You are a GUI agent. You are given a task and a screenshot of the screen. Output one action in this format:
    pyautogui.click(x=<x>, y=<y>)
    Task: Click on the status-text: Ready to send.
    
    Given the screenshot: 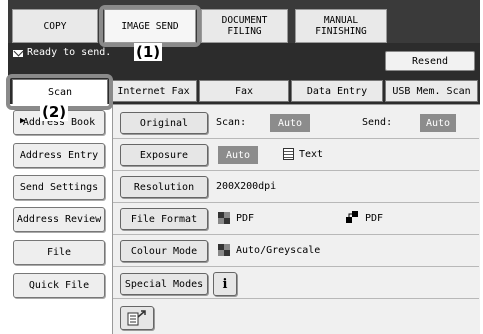 What is the action you would take?
    pyautogui.click(x=69, y=52)
    